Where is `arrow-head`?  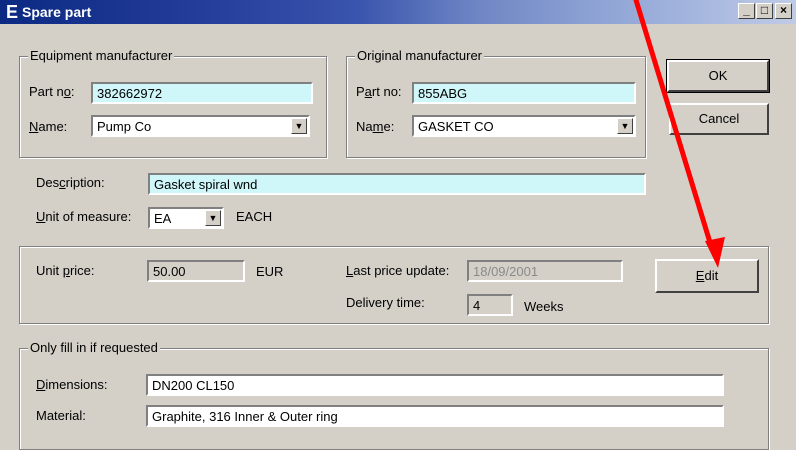
arrow-head is located at coordinates (715, 252).